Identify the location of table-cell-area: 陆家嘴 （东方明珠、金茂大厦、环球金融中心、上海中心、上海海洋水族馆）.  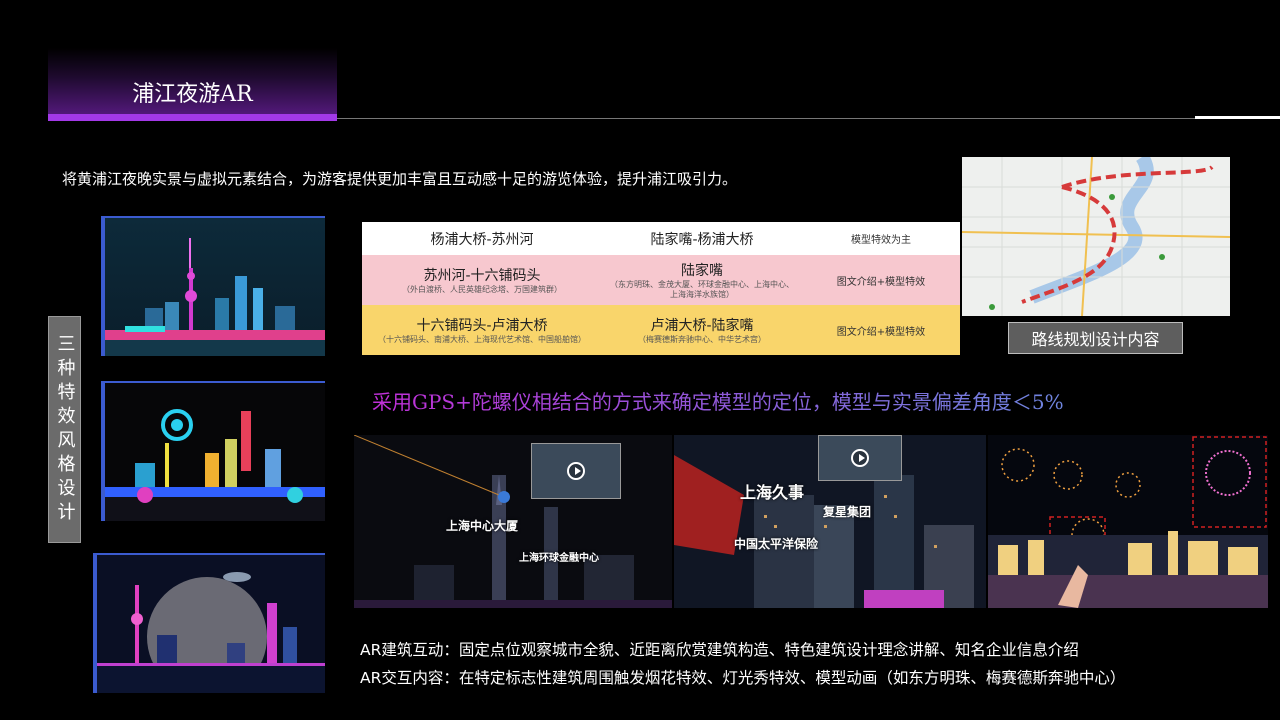
(702, 280).